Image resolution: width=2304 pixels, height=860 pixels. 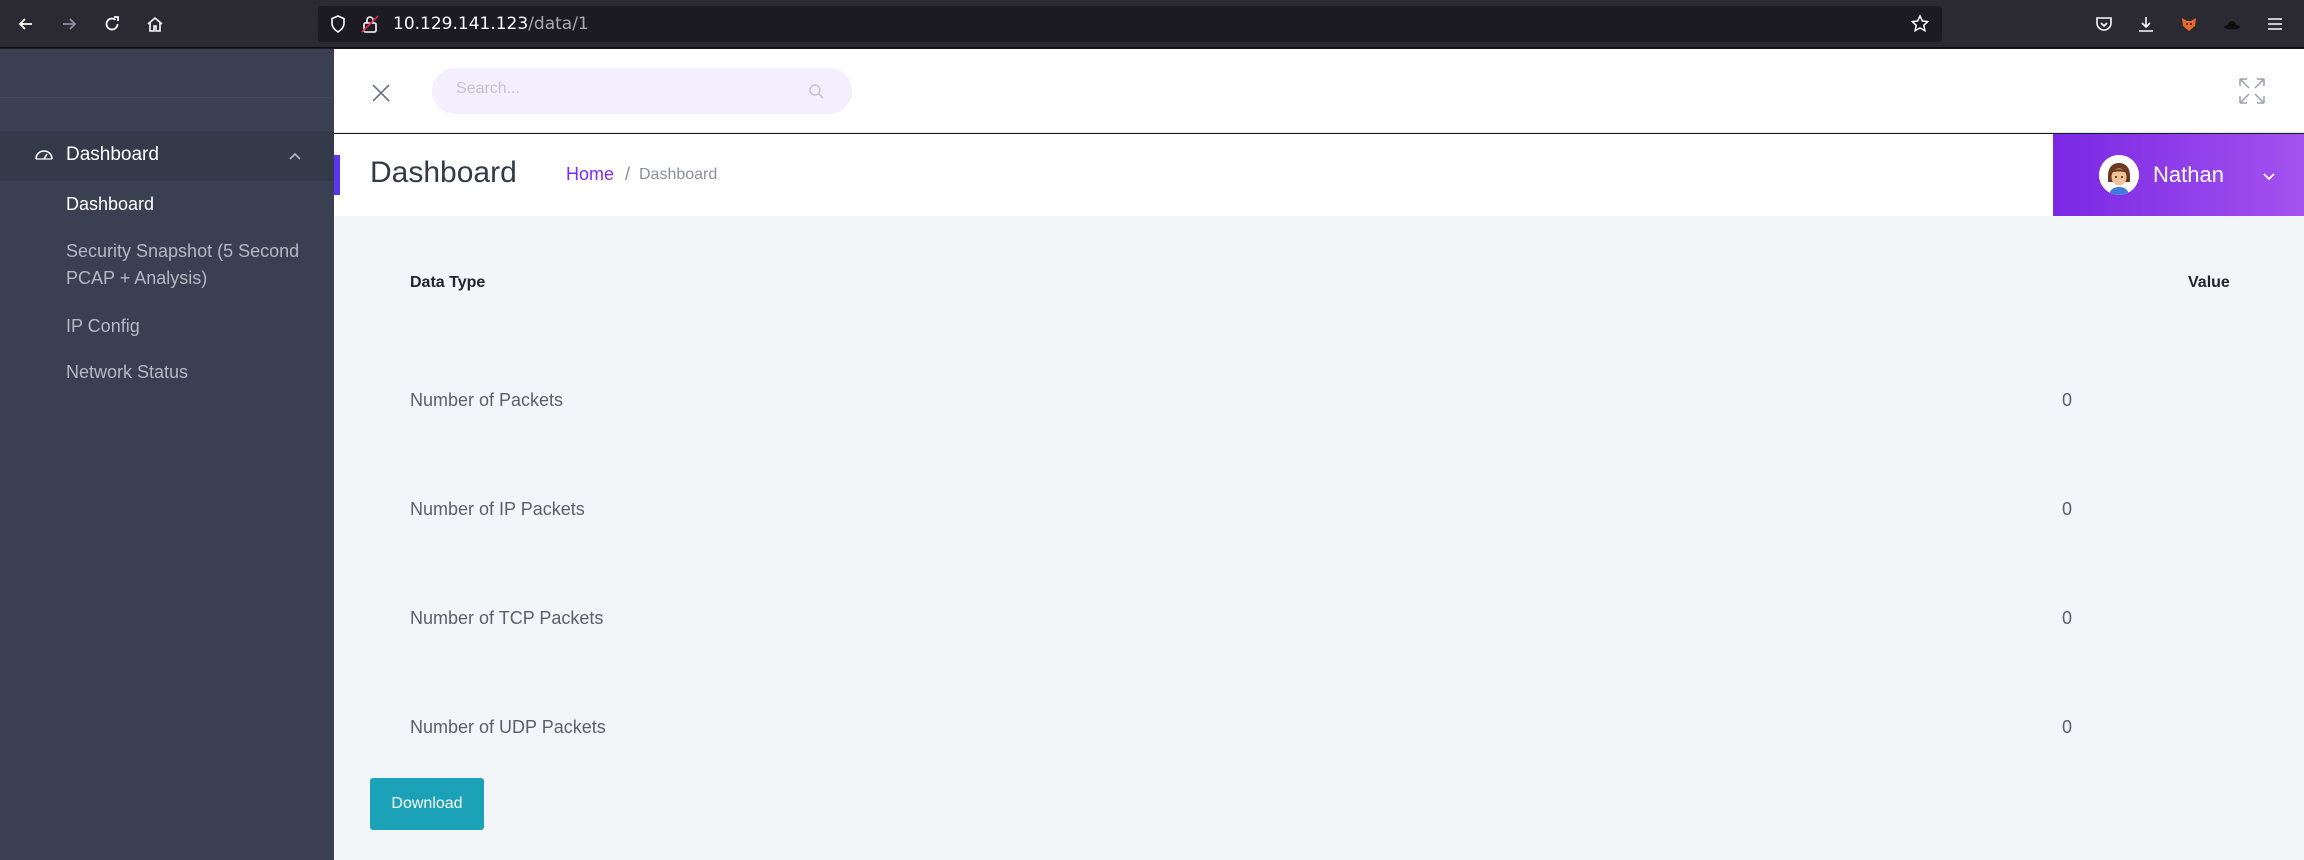 I want to click on arrow-left-icon, so click(x=25, y=24).